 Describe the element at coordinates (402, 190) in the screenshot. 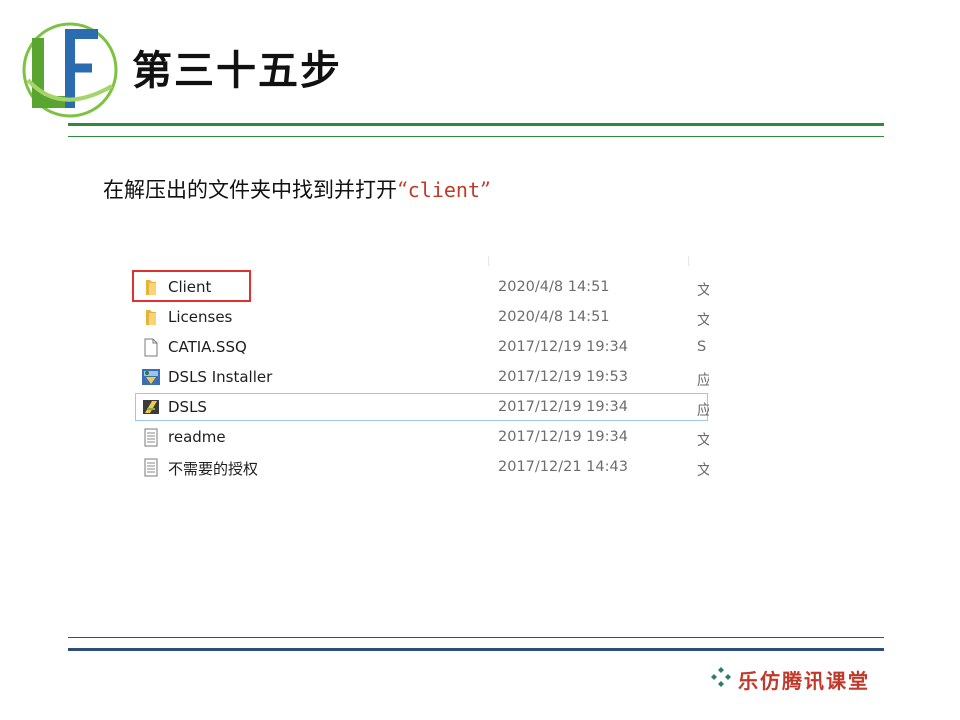

I see `instruction-quote-open: “` at that location.